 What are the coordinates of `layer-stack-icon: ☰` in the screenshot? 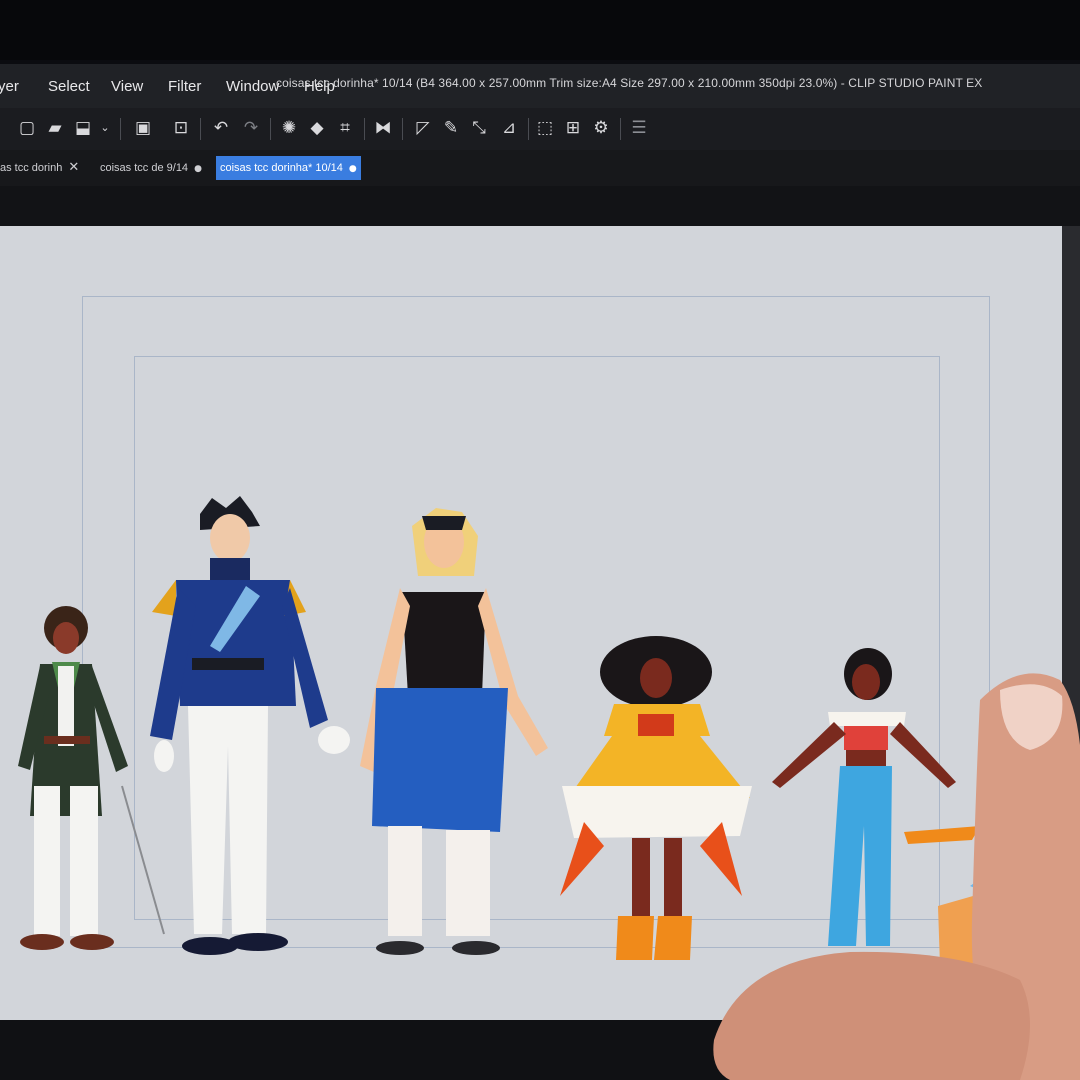 It's located at (639, 128).